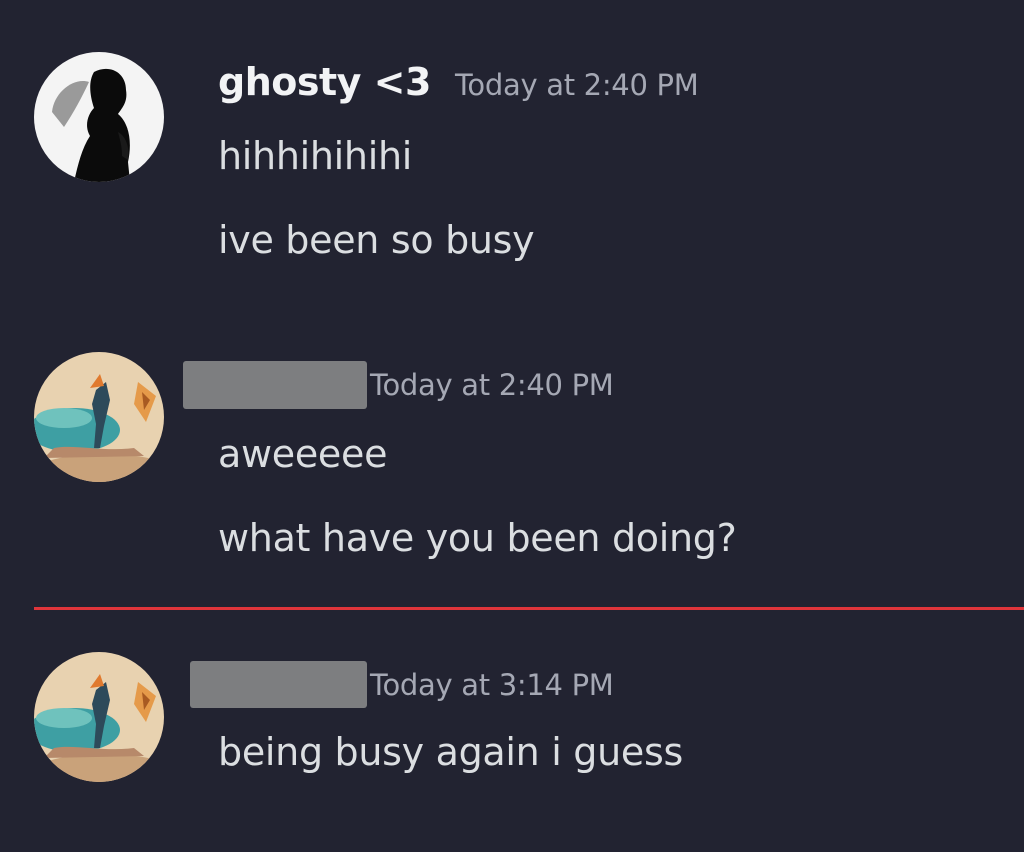 The height and width of the screenshot is (852, 1024). What do you see at coordinates (450, 752) in the screenshot?
I see `message-text: being busy again i guess` at bounding box center [450, 752].